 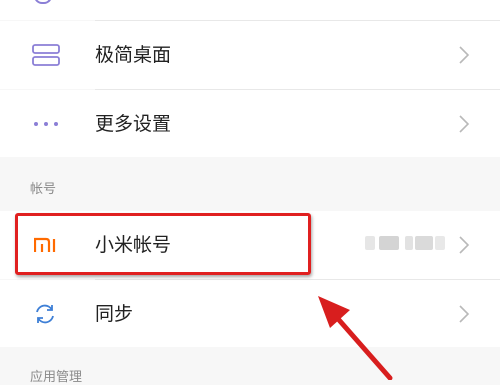 What do you see at coordinates (163, 244) in the screenshot?
I see `highlight-box` at bounding box center [163, 244].